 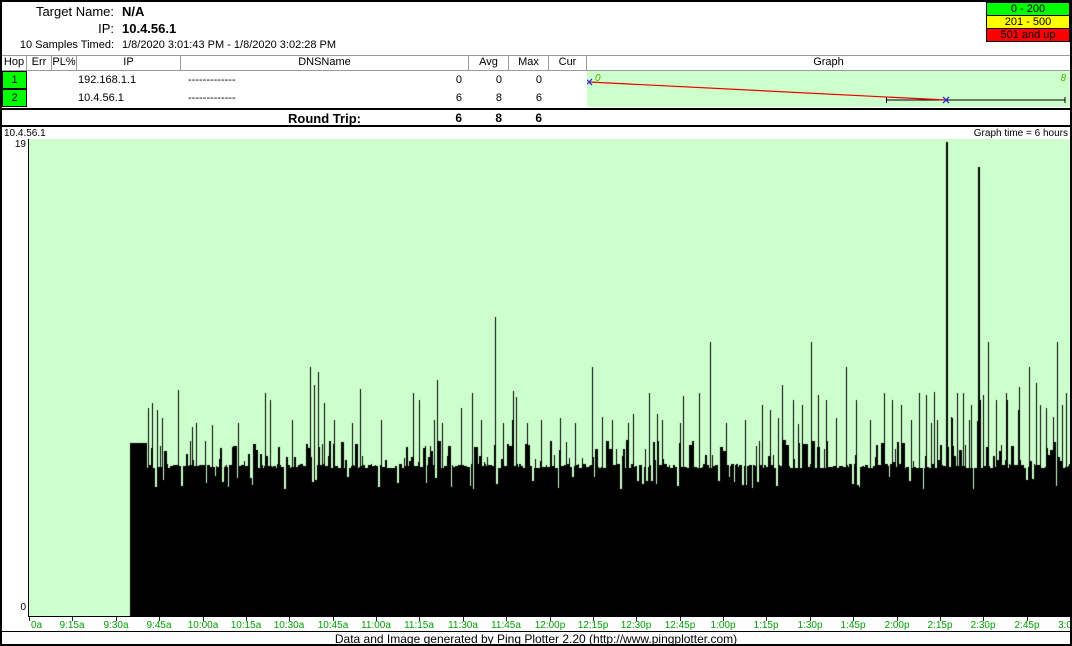 I want to click on row-cur: 6, so click(x=538, y=98).